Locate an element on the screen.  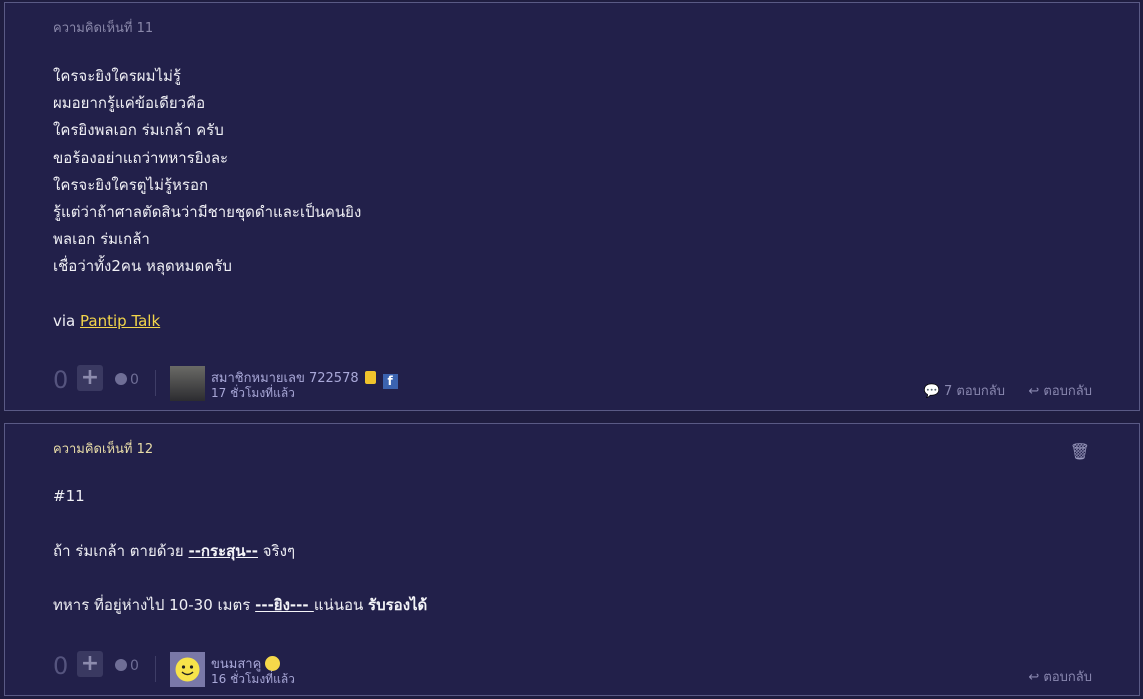
facebook-icon: f is located at coordinates (390, 381).